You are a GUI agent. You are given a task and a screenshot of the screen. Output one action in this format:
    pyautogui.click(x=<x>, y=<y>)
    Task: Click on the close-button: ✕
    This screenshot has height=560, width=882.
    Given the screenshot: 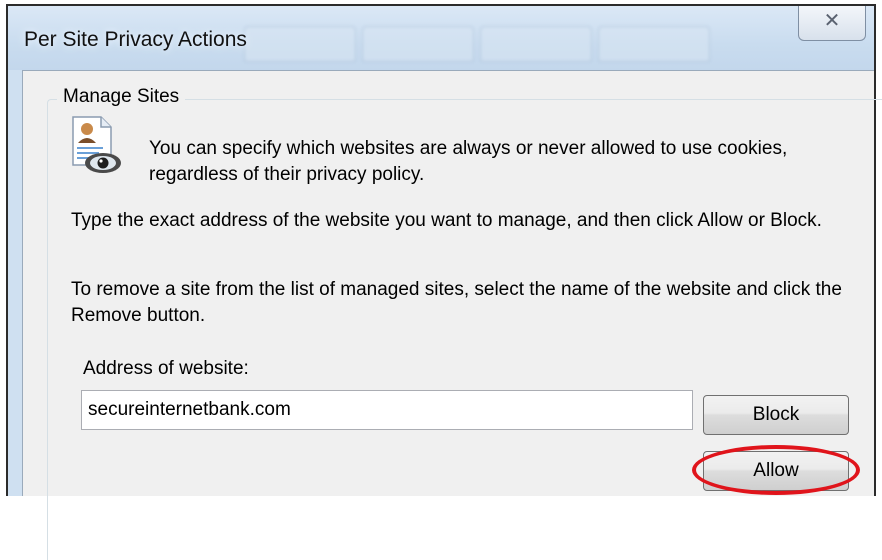 What is the action you would take?
    pyautogui.click(x=832, y=23)
    